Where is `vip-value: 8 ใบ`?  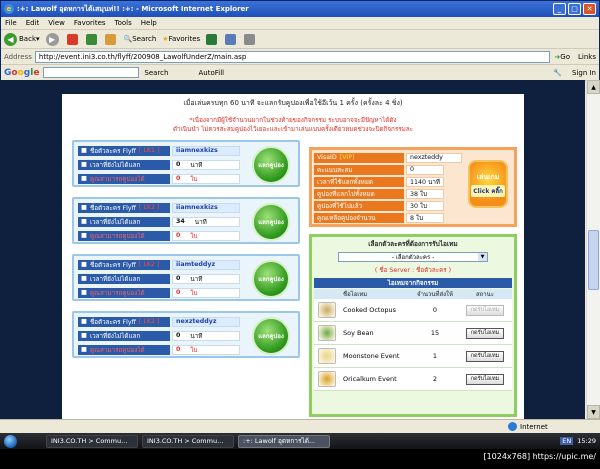 vip-value: 8 ใบ is located at coordinates (425, 217).